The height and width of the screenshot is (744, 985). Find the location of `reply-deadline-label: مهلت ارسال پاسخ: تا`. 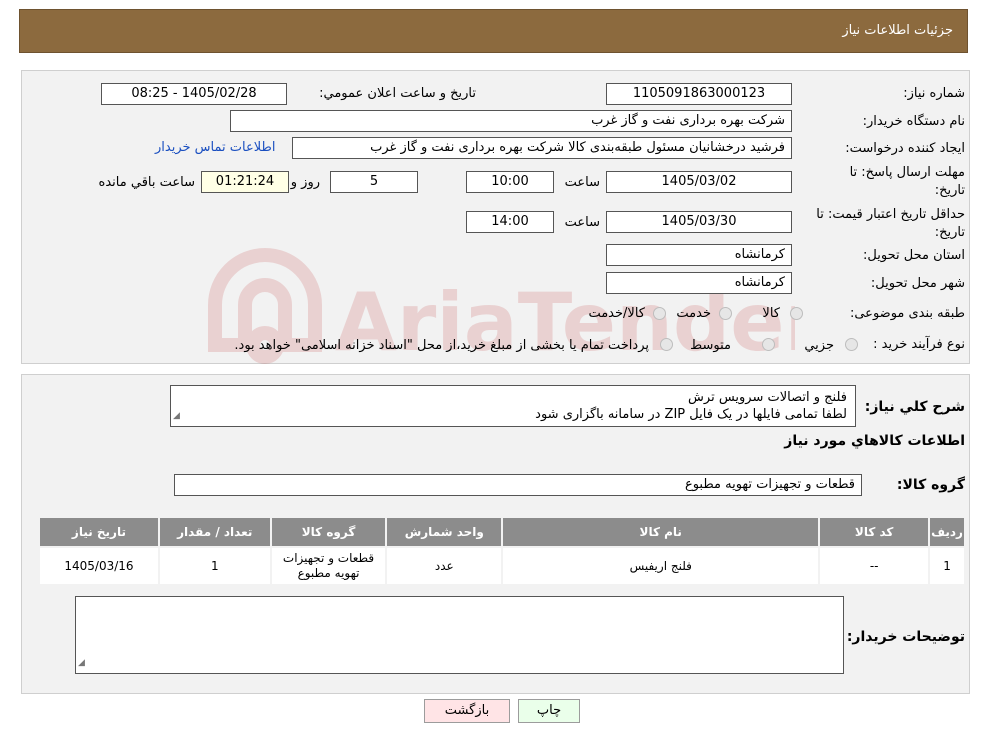

reply-deadline-label: مهلت ارسال پاسخ: تا is located at coordinates (907, 172).